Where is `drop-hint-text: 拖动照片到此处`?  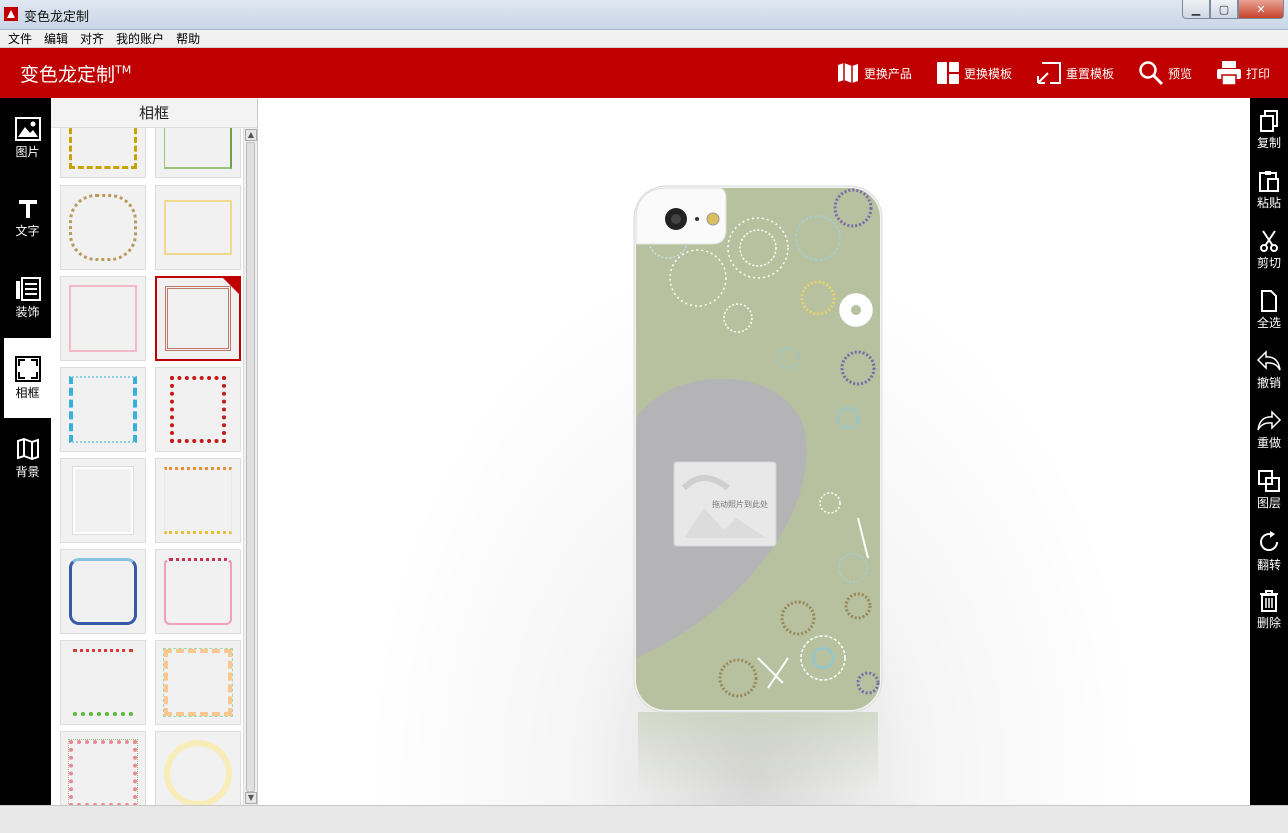 drop-hint-text: 拖动照片到此处 is located at coordinates (740, 504).